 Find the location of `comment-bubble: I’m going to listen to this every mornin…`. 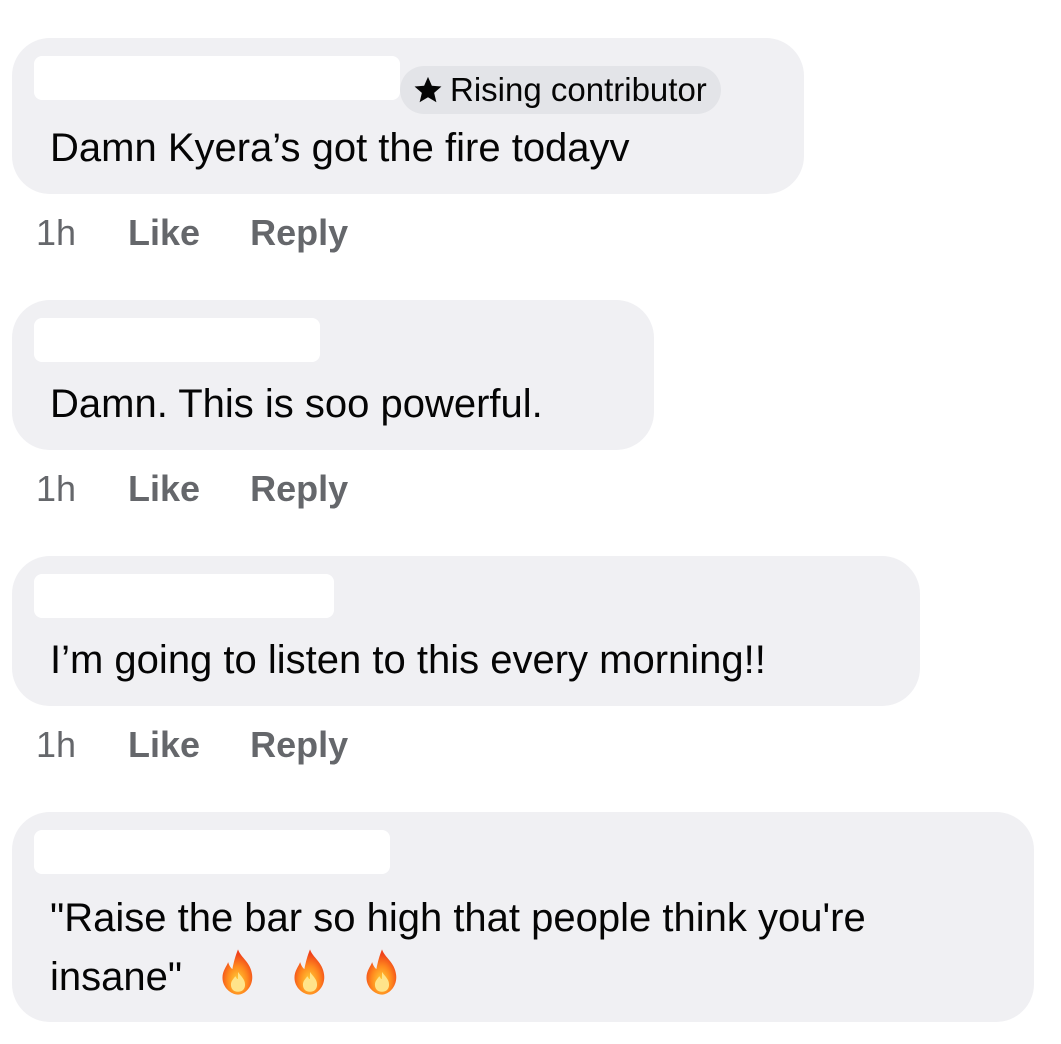

comment-bubble: I’m going to listen to this every mornin… is located at coordinates (466, 631).